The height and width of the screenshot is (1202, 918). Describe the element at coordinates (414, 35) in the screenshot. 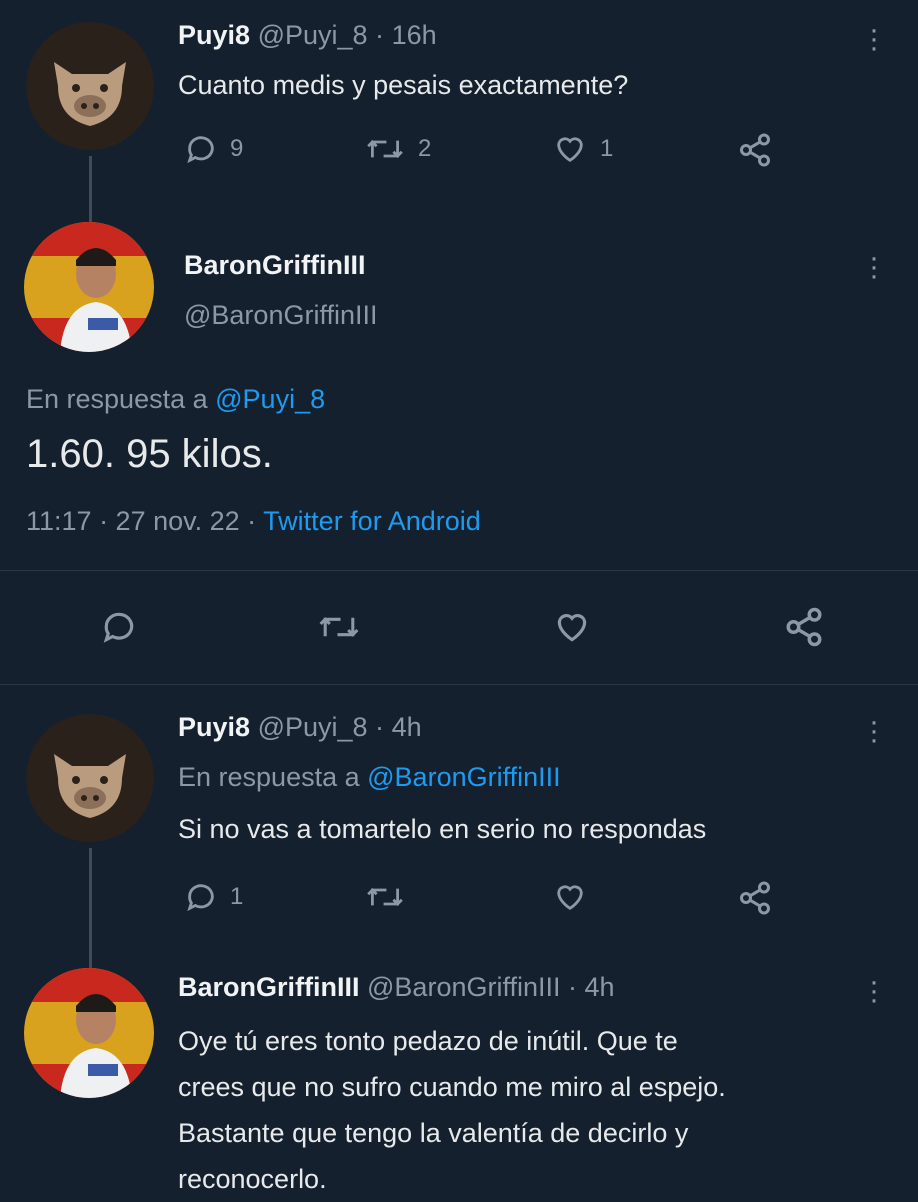

I see `tweet-time: 16h` at that location.